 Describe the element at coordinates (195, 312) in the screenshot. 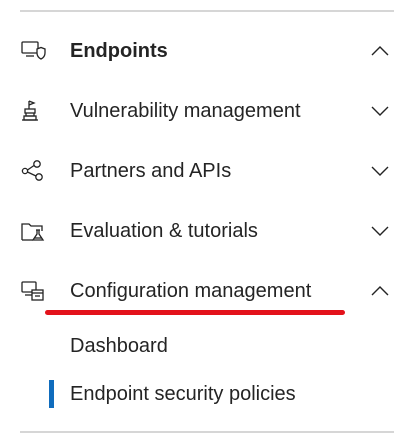

I see `highlight-underline` at that location.